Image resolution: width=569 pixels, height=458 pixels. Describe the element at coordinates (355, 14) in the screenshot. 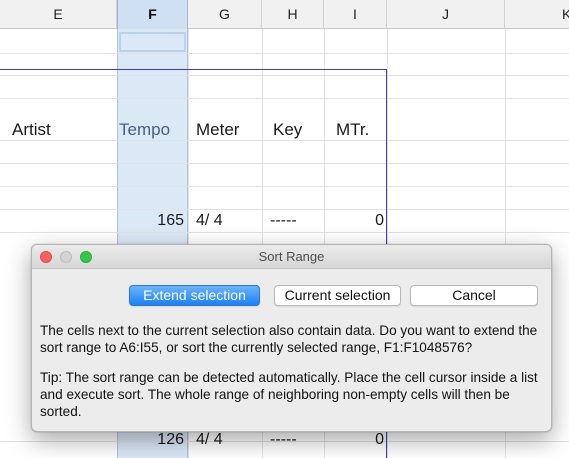

I see `column-header-i: I` at that location.